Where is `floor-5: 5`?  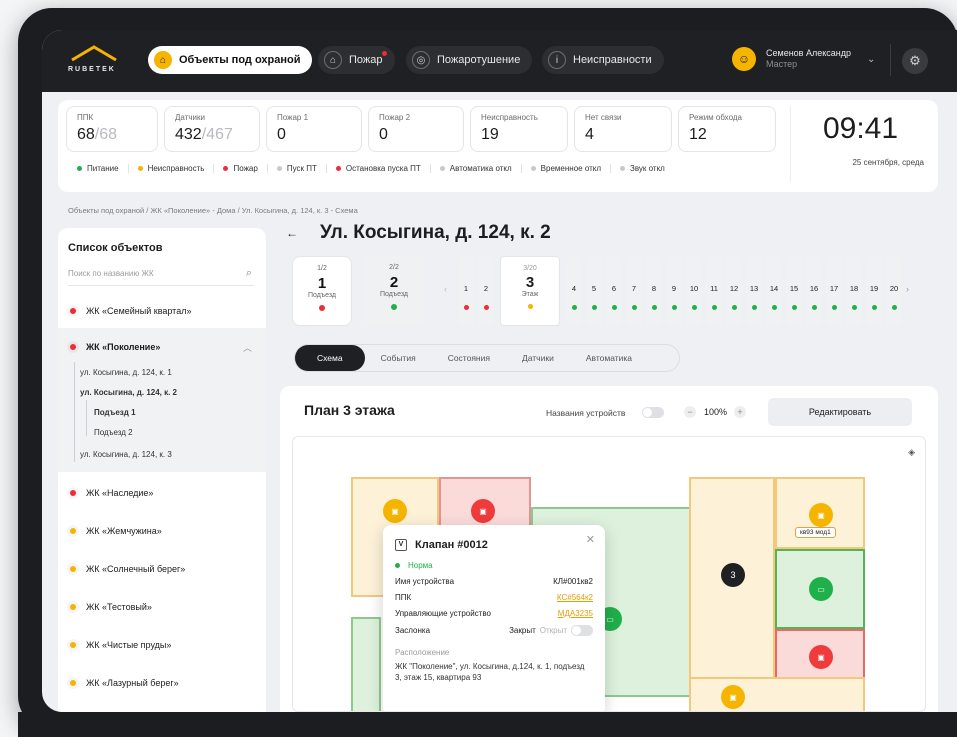 floor-5: 5 is located at coordinates (594, 291).